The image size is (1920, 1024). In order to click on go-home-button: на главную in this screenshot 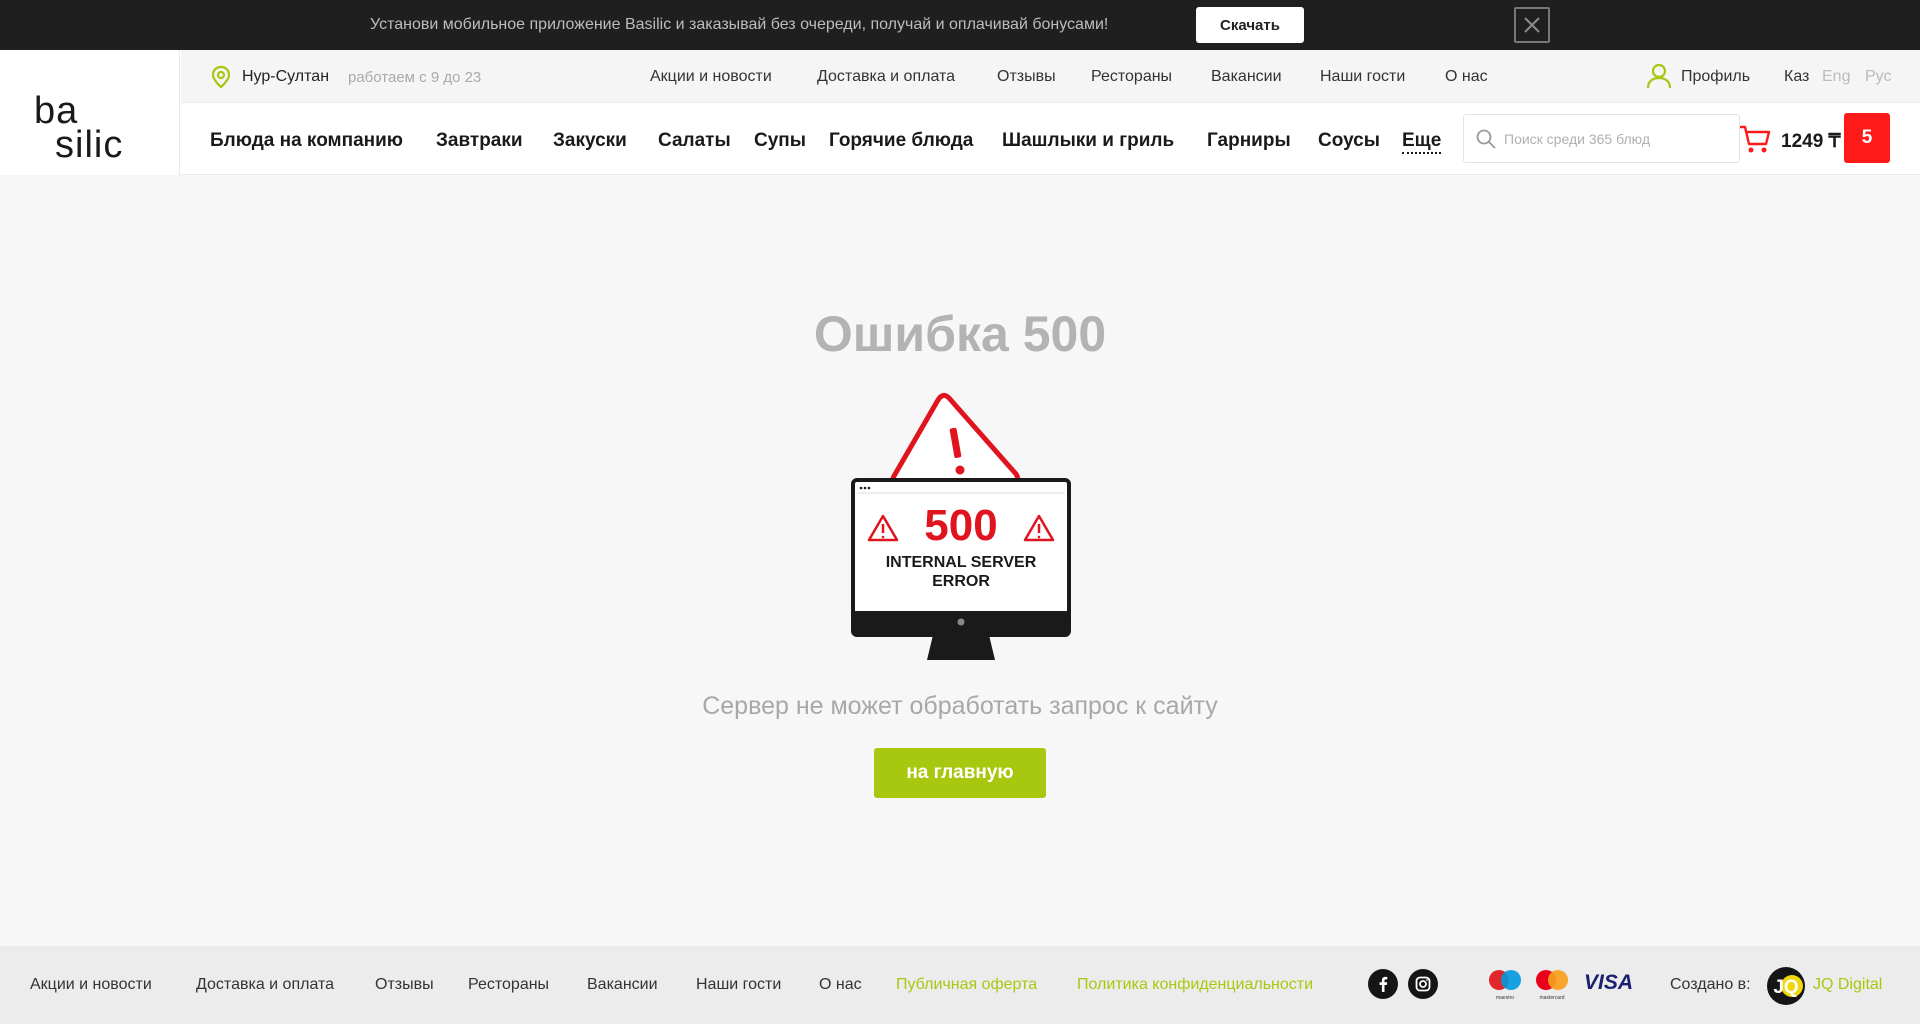, I will do `click(960, 773)`.